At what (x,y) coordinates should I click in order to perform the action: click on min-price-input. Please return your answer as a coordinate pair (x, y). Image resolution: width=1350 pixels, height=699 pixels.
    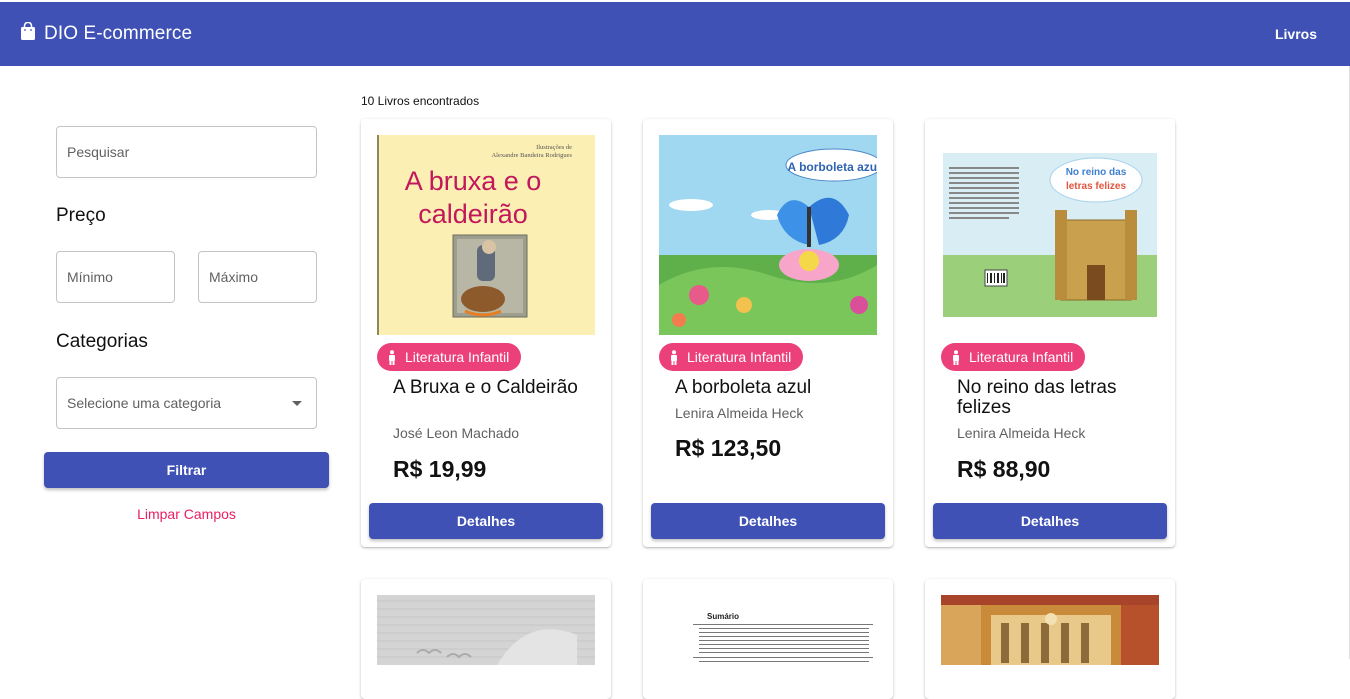
    Looking at the image, I should click on (120, 277).